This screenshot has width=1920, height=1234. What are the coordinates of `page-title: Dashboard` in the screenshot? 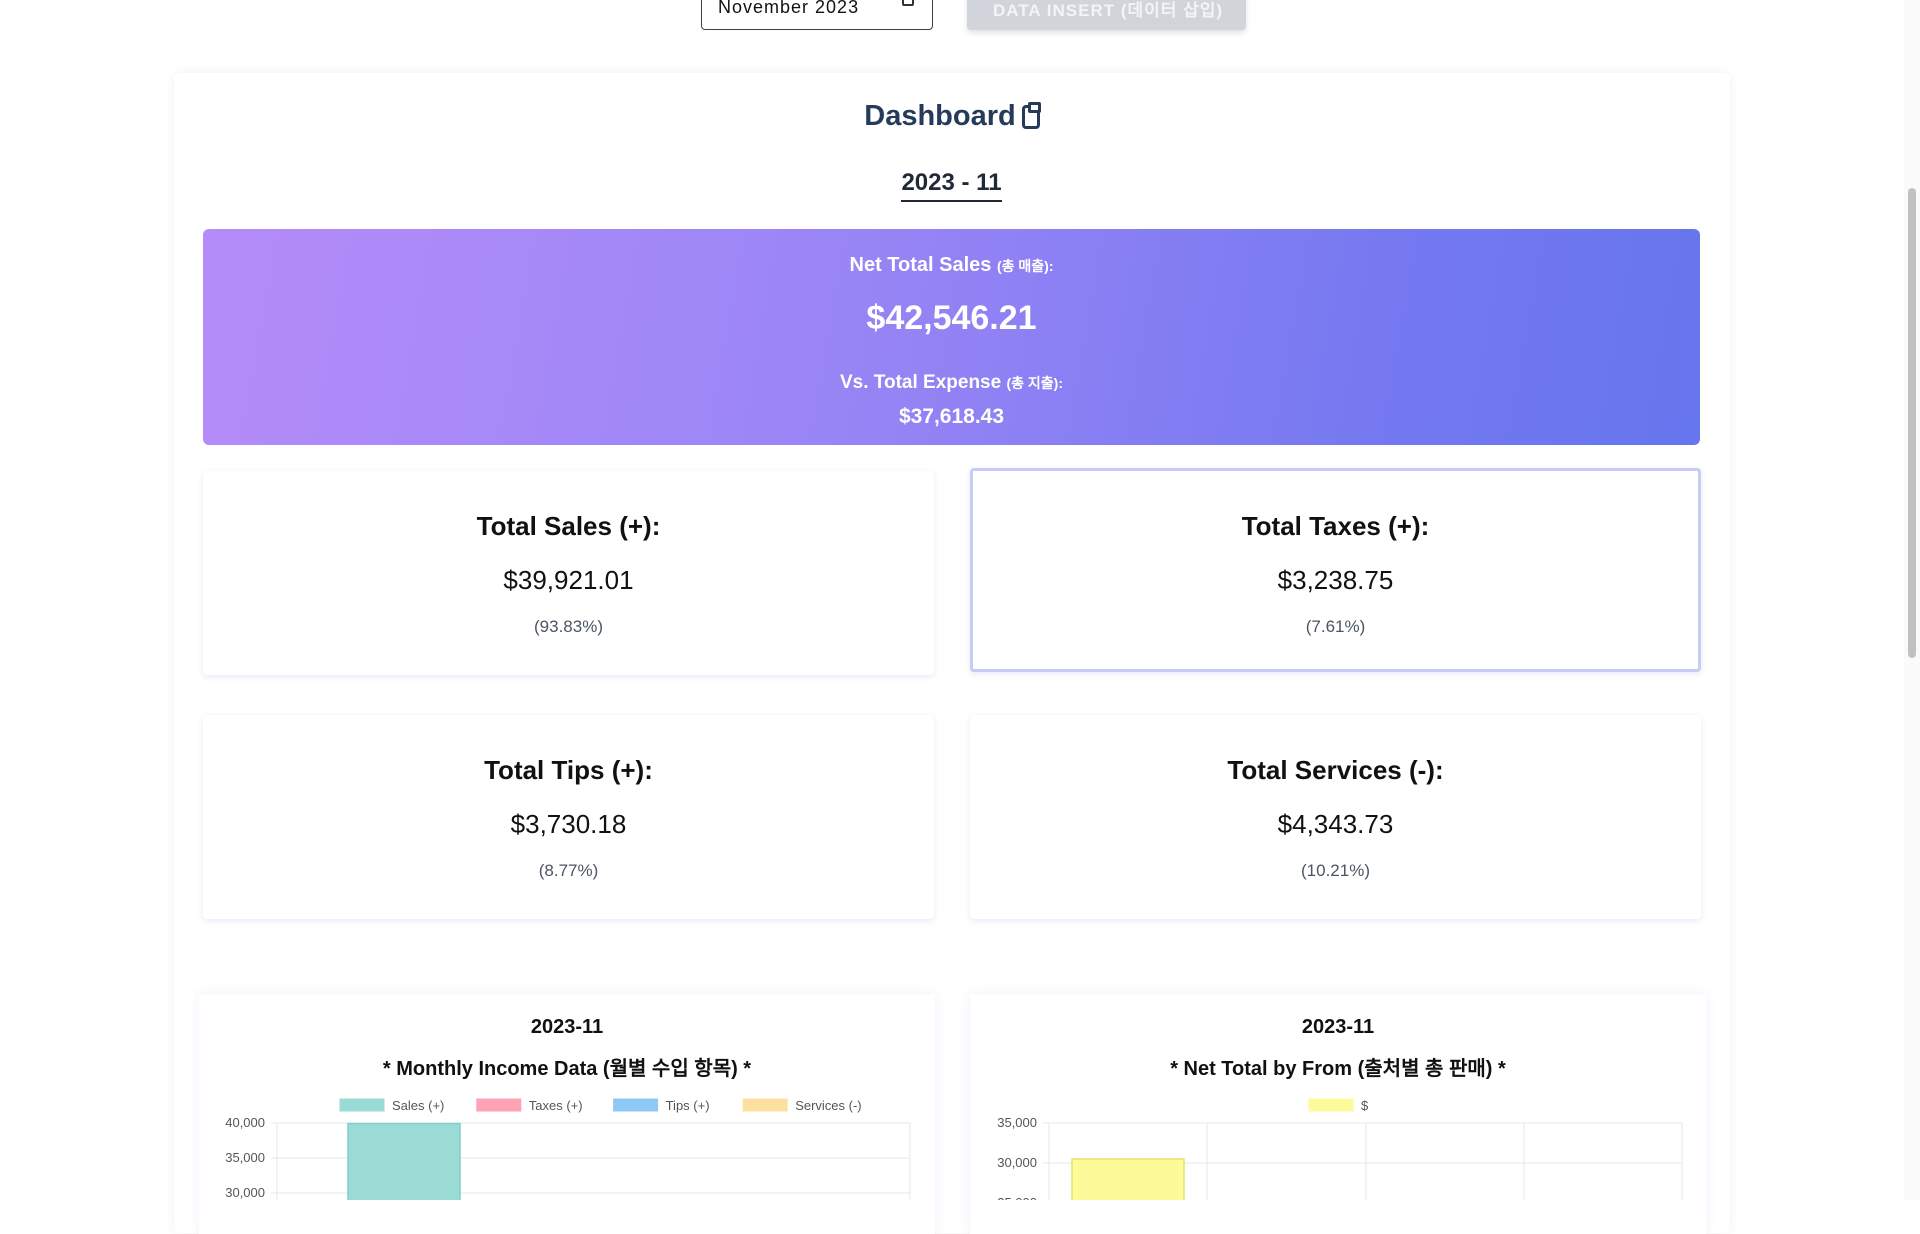 It's located at (952, 116).